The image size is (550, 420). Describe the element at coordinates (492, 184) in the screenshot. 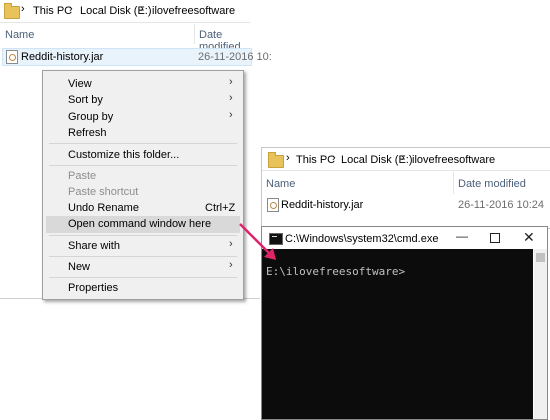

I see `column-header-date: Date modified` at that location.